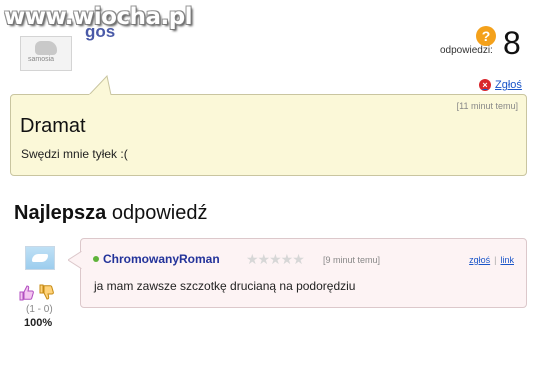 The height and width of the screenshot is (380, 546). Describe the element at coordinates (487, 106) in the screenshot. I see `question-time: [11 minut temu]` at that location.